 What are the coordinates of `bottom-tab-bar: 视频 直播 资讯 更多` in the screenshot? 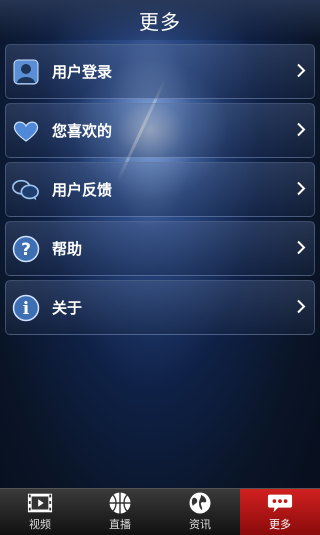 It's located at (160, 511).